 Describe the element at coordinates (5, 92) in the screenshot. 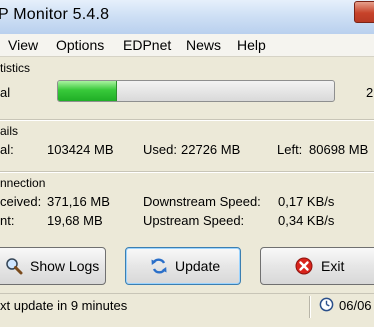

I see `statistics-row-label: al` at that location.